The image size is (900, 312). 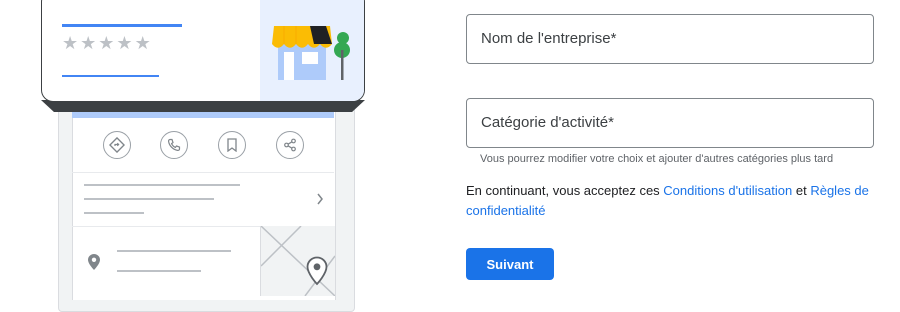 I want to click on rating-stars: ★ ★ ★ ★ ★, so click(x=106, y=44).